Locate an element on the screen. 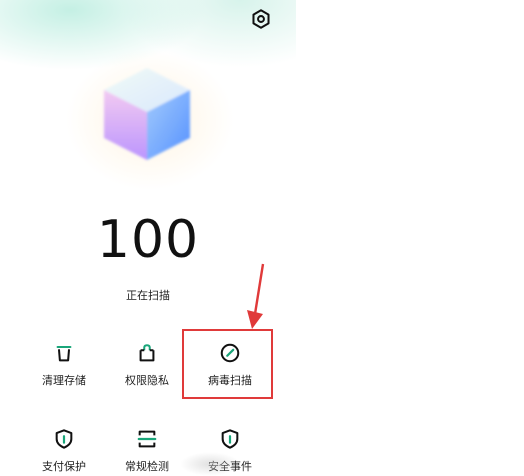 The height and width of the screenshot is (476, 524). lock-icon is located at coordinates (147, 353).